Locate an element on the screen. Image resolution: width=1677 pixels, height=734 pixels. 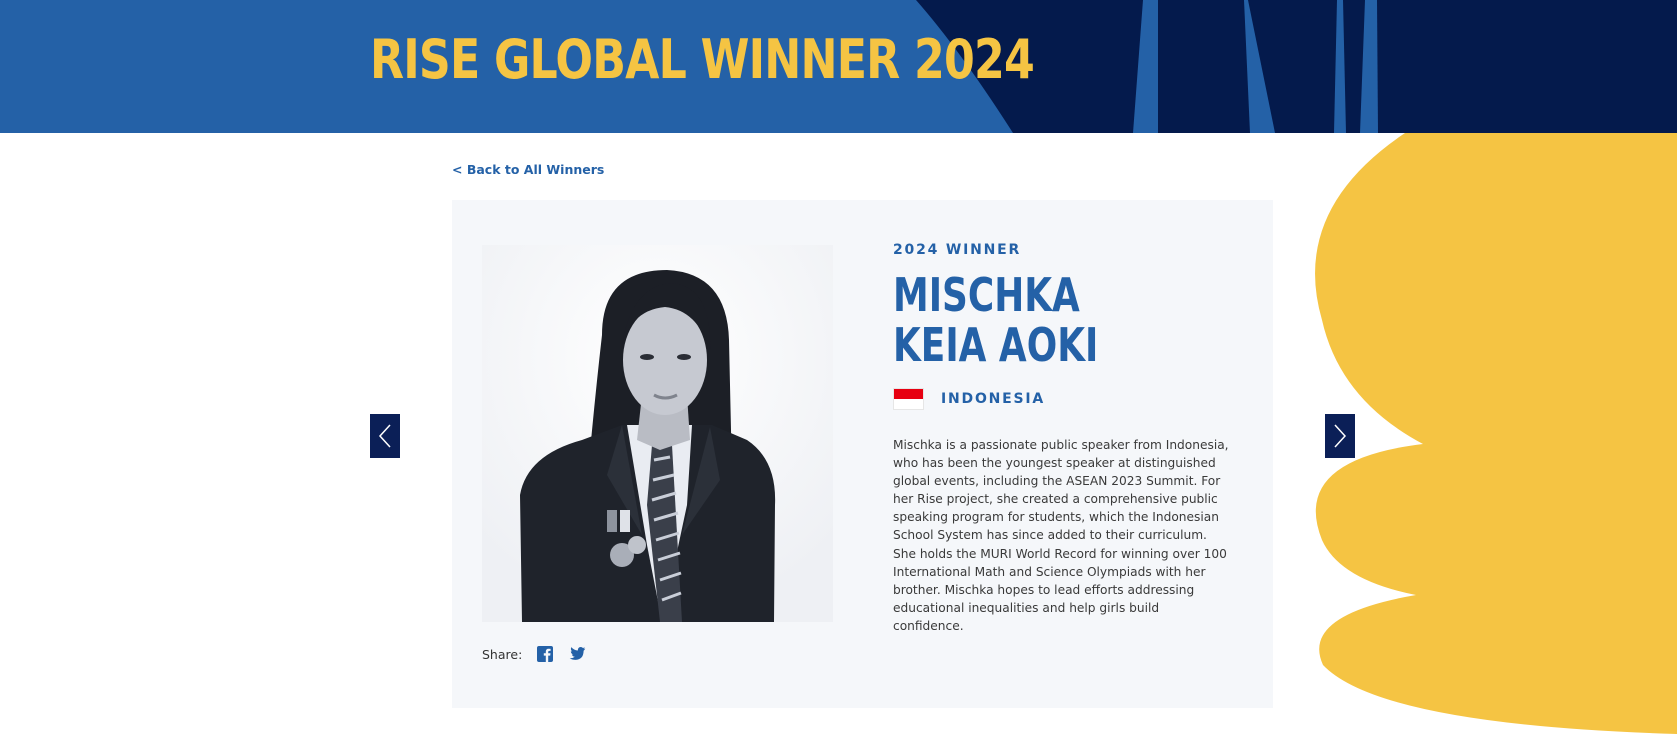
winner-year-label: 2024 WINNER is located at coordinates (957, 250).